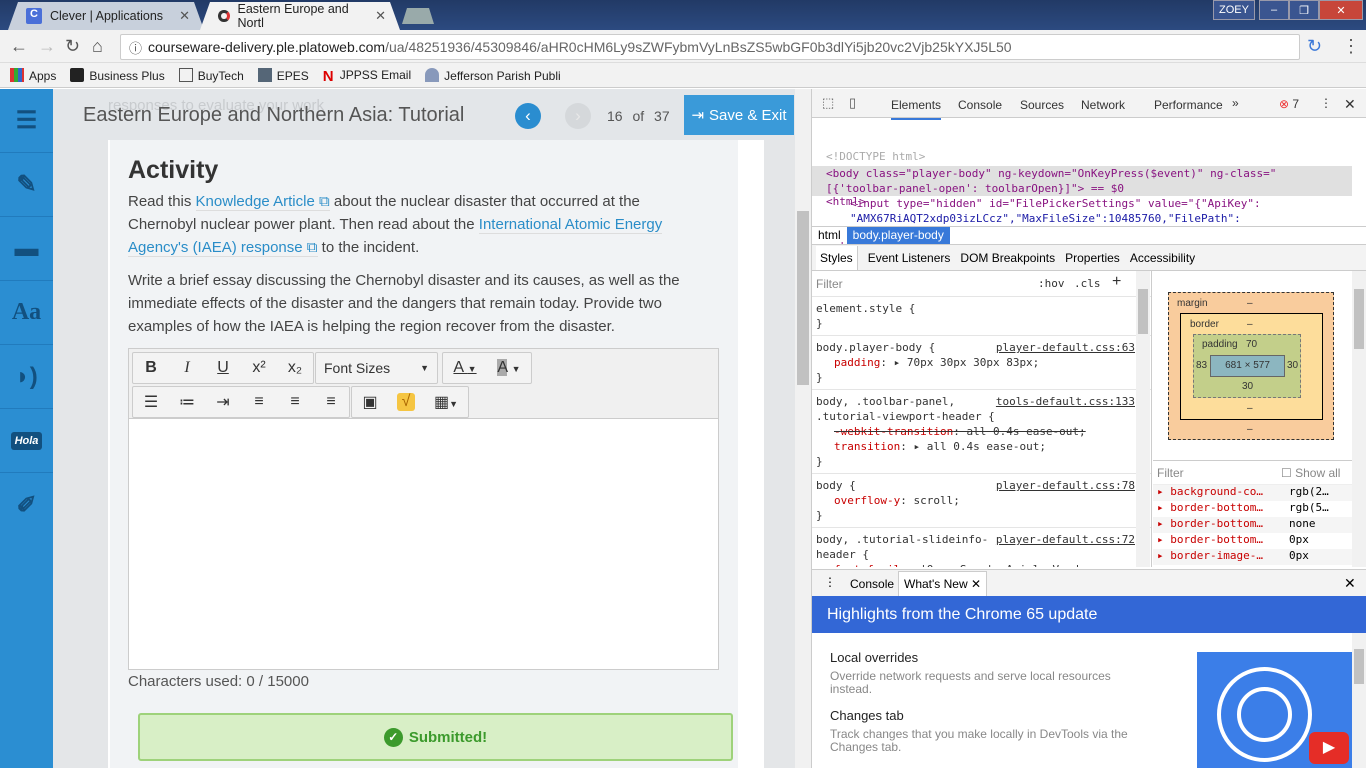 This screenshot has height=768, width=1366. I want to click on background-color-button: A ▼, so click(509, 368).